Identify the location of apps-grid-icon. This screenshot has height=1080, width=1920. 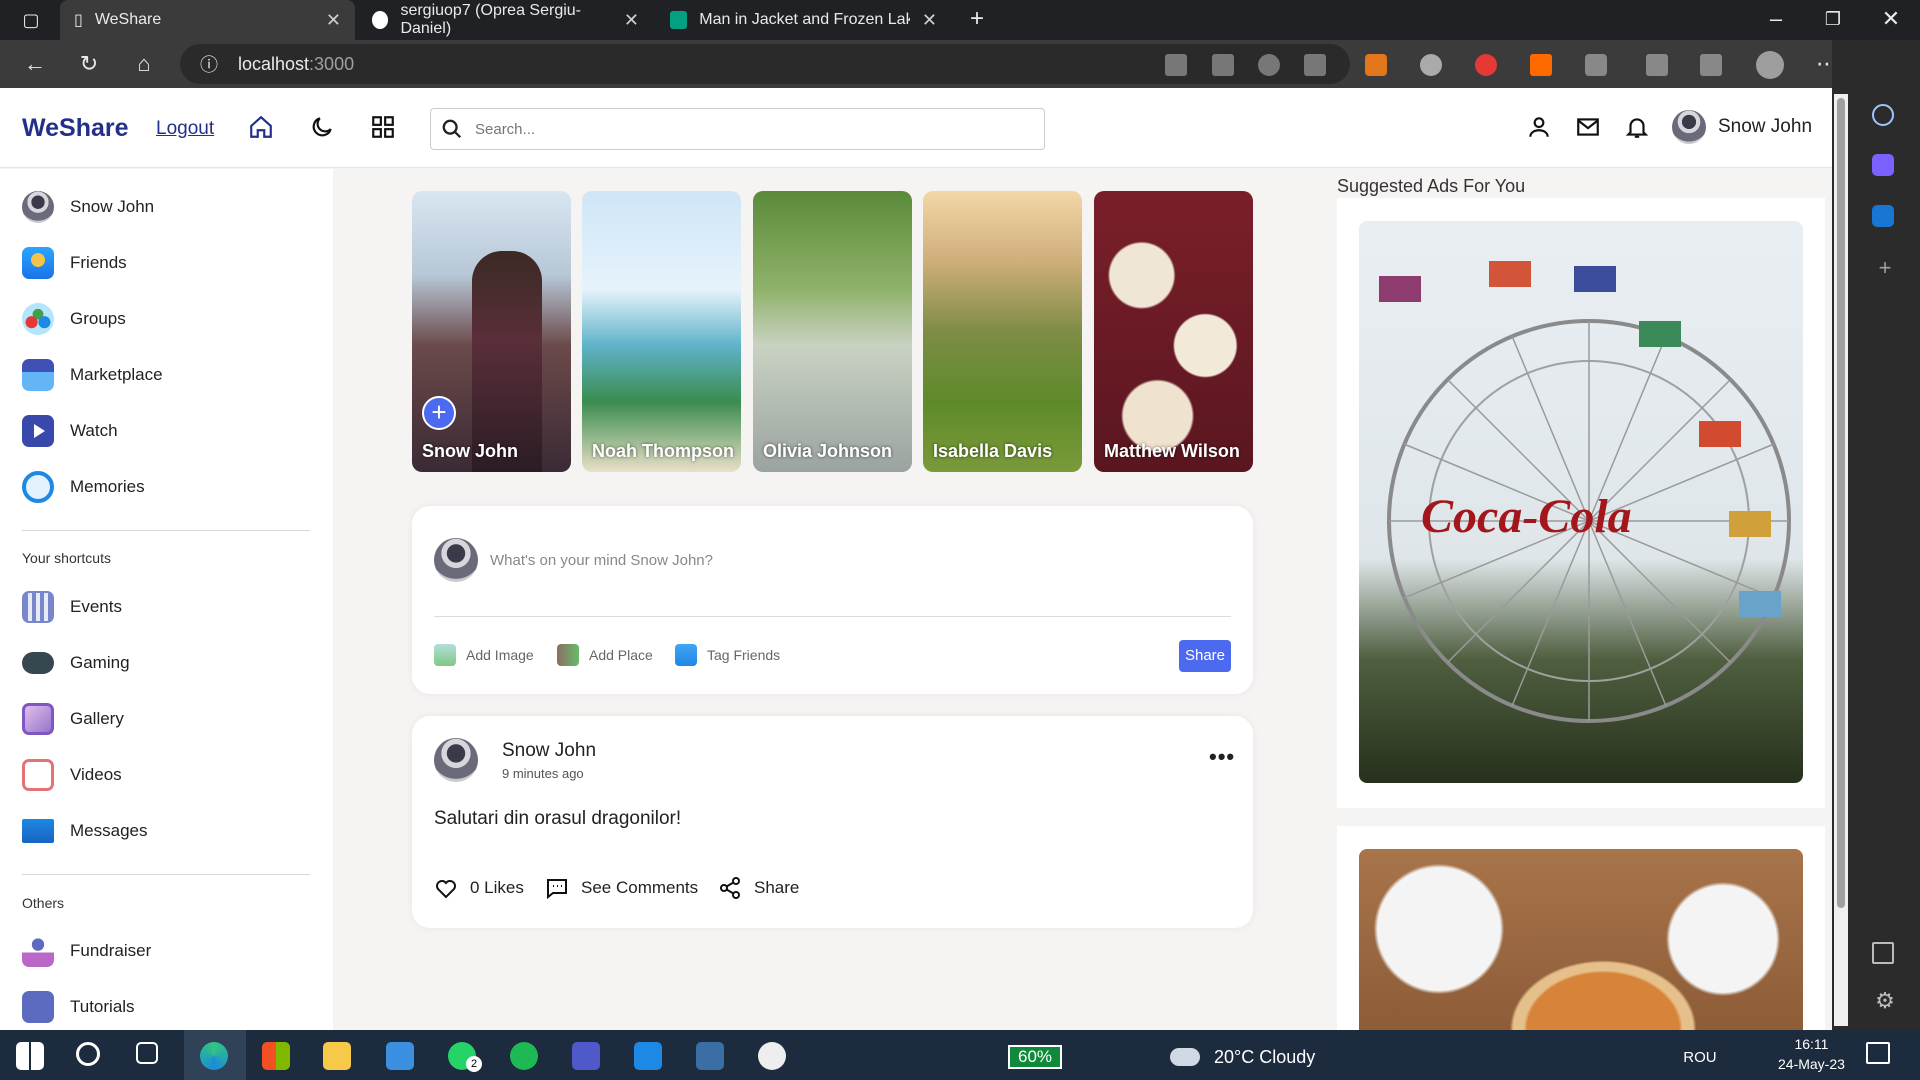
(383, 127).